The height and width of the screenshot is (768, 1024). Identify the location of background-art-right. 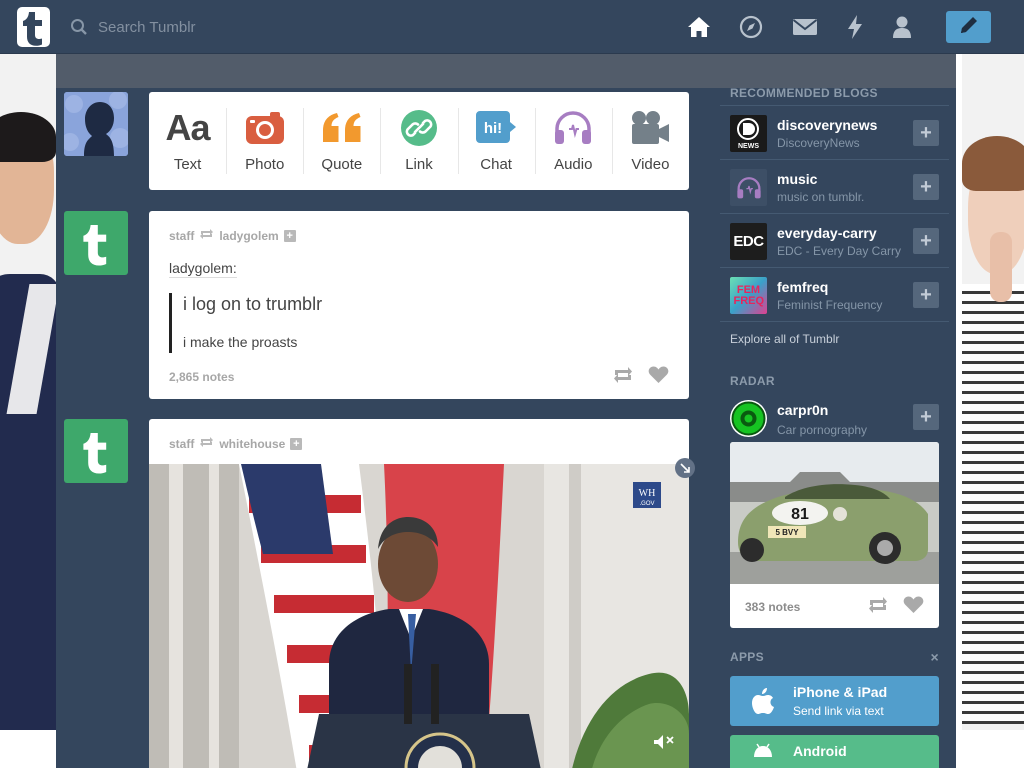
(993, 392).